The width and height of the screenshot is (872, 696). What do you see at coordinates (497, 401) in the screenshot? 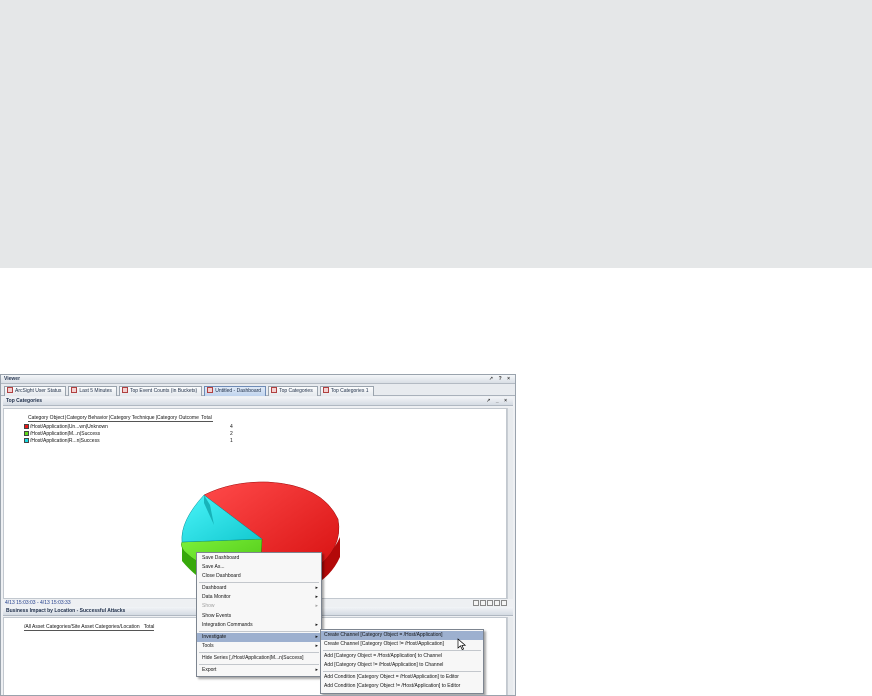
I see `panel-controls: ↗ _ ×` at bounding box center [497, 401].